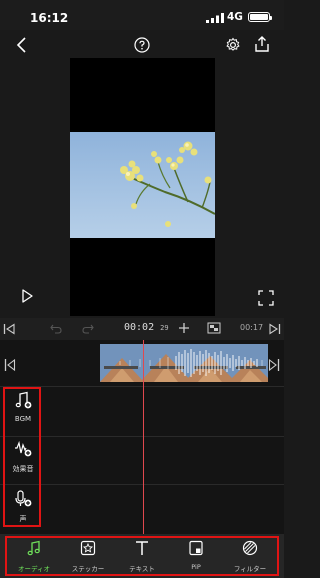 This screenshot has height=578, width=320. What do you see at coordinates (22, 457) in the screenshot?
I see `side-tools-highlight` at bounding box center [22, 457].